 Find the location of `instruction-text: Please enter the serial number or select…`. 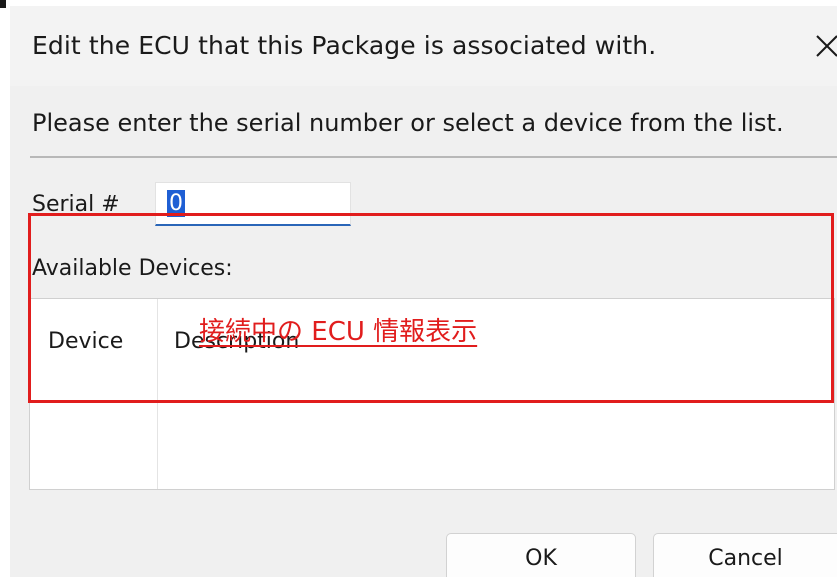

instruction-text: Please enter the serial number or select… is located at coordinates (408, 123).